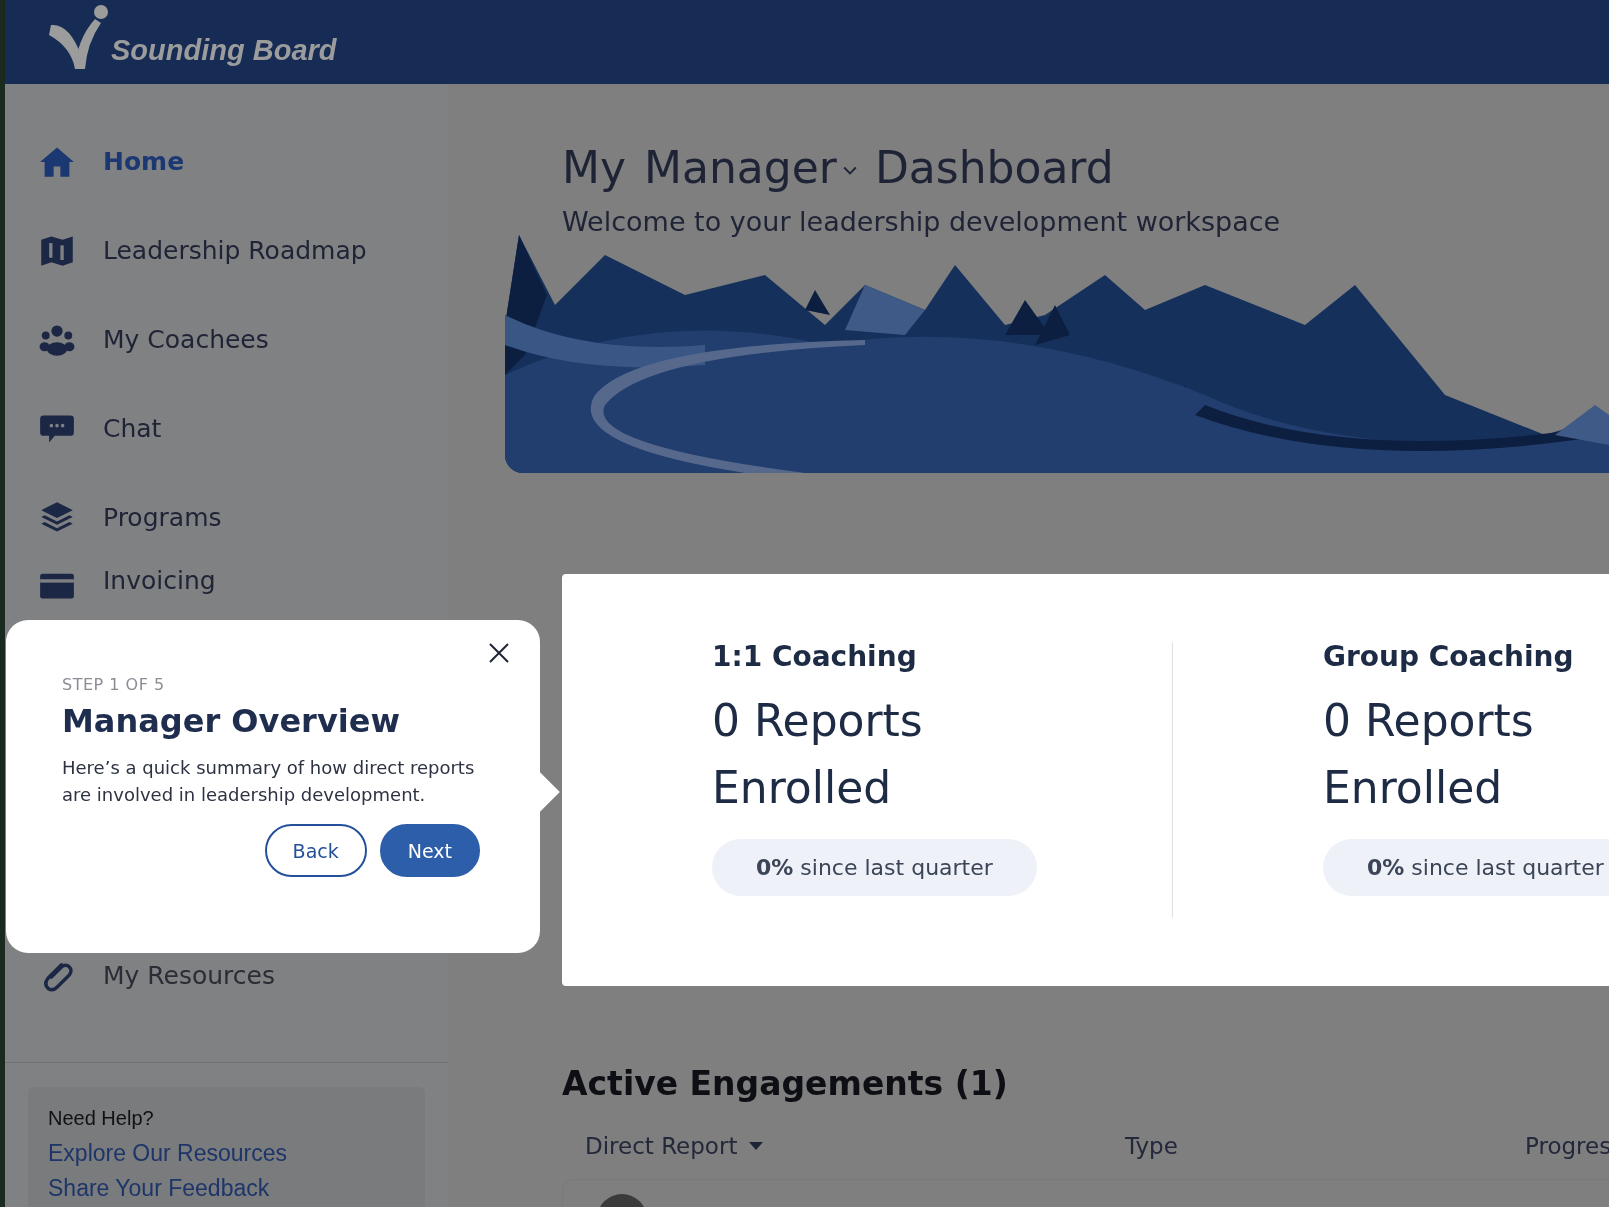 Image resolution: width=1609 pixels, height=1207 pixels. I want to click on help-link: Explore Our Resources, so click(226, 1153).